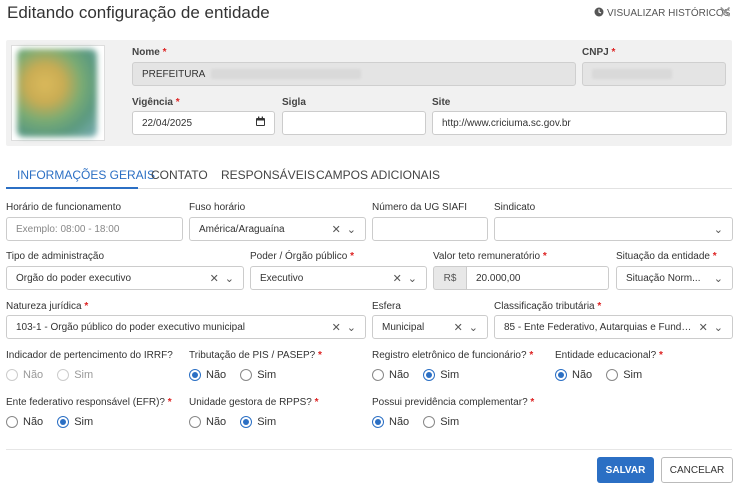  Describe the element at coordinates (490, 256) in the screenshot. I see `teto-label: Valor teto remuneratório *` at that location.